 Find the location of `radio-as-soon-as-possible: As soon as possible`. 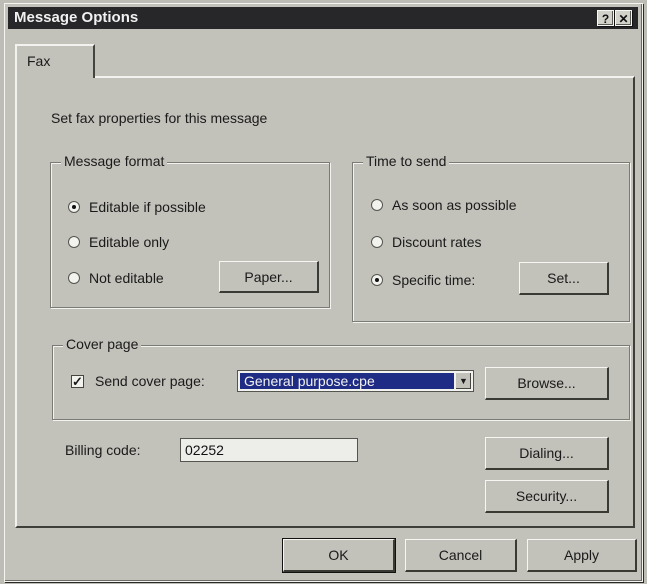

radio-as-soon-as-possible: As soon as possible is located at coordinates (444, 205).